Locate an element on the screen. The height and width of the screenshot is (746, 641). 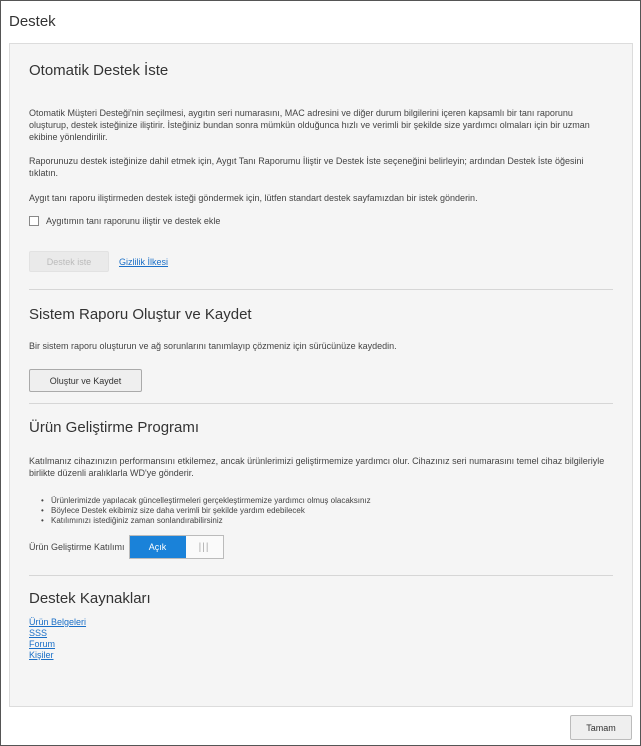
auto-support-heading: Otomatik Destek İste is located at coordinates (99, 70).